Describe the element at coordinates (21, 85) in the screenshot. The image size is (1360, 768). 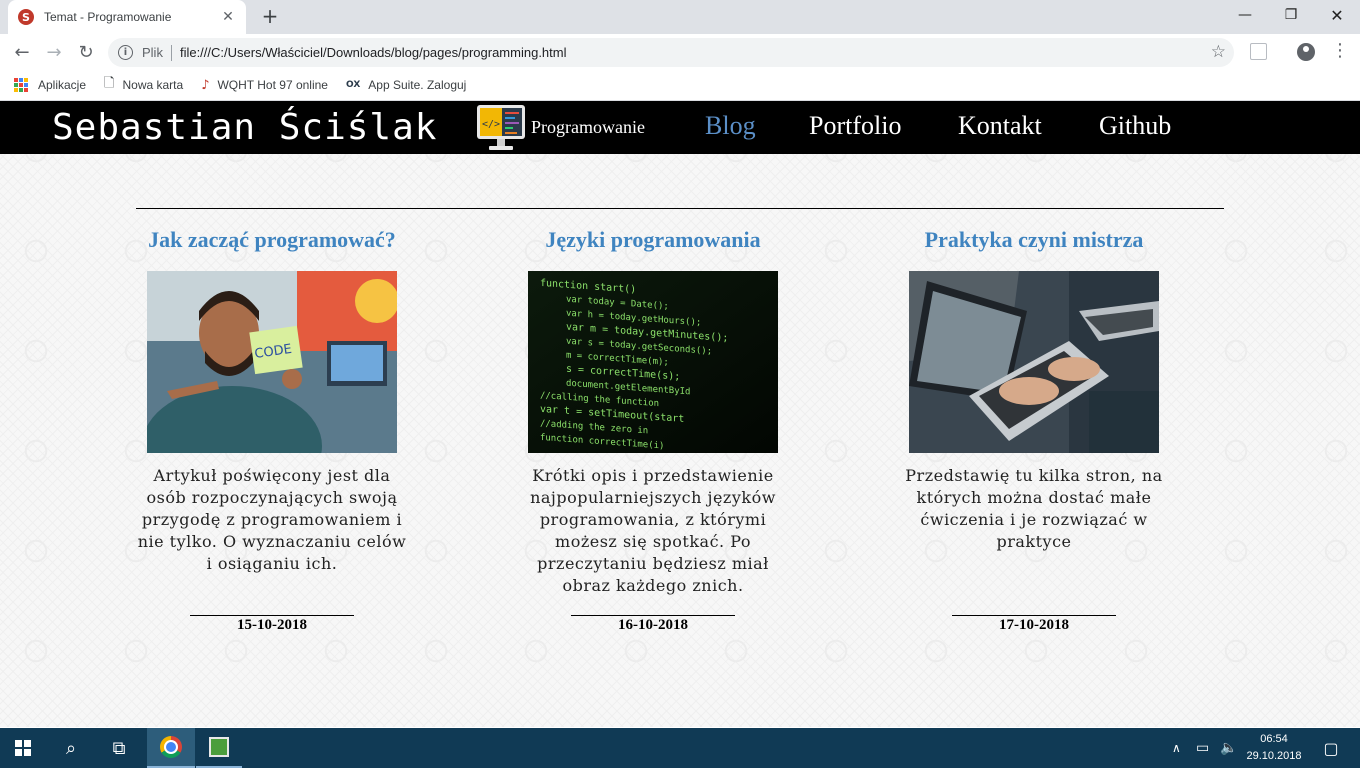
I see `apps-grid-icon` at that location.